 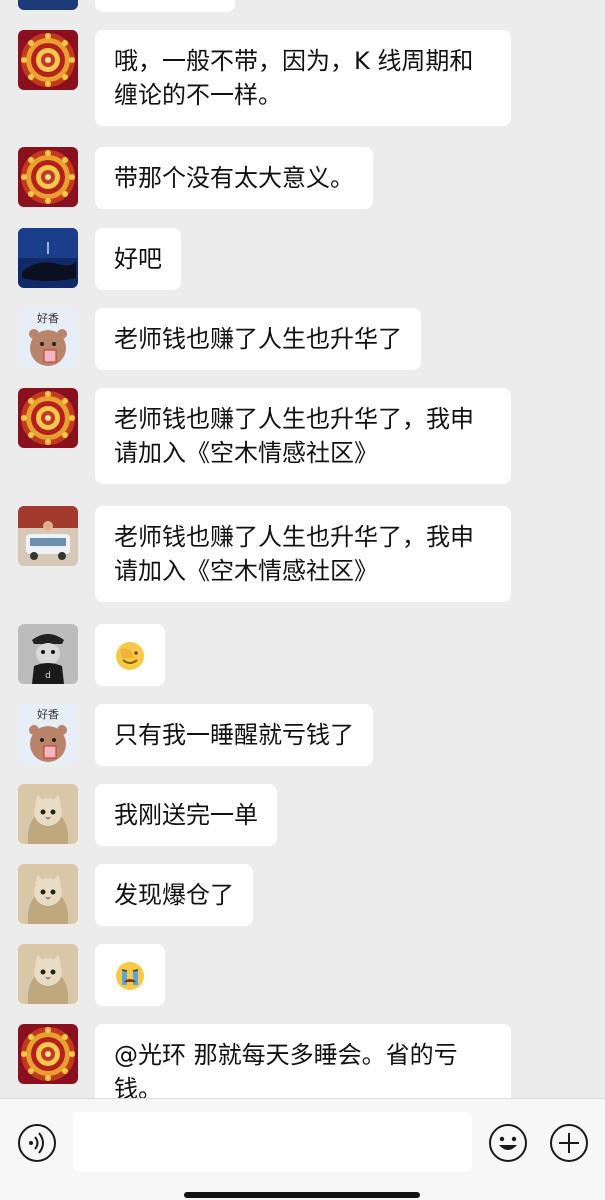 I want to click on chat-input-bar, so click(x=302, y=1149).